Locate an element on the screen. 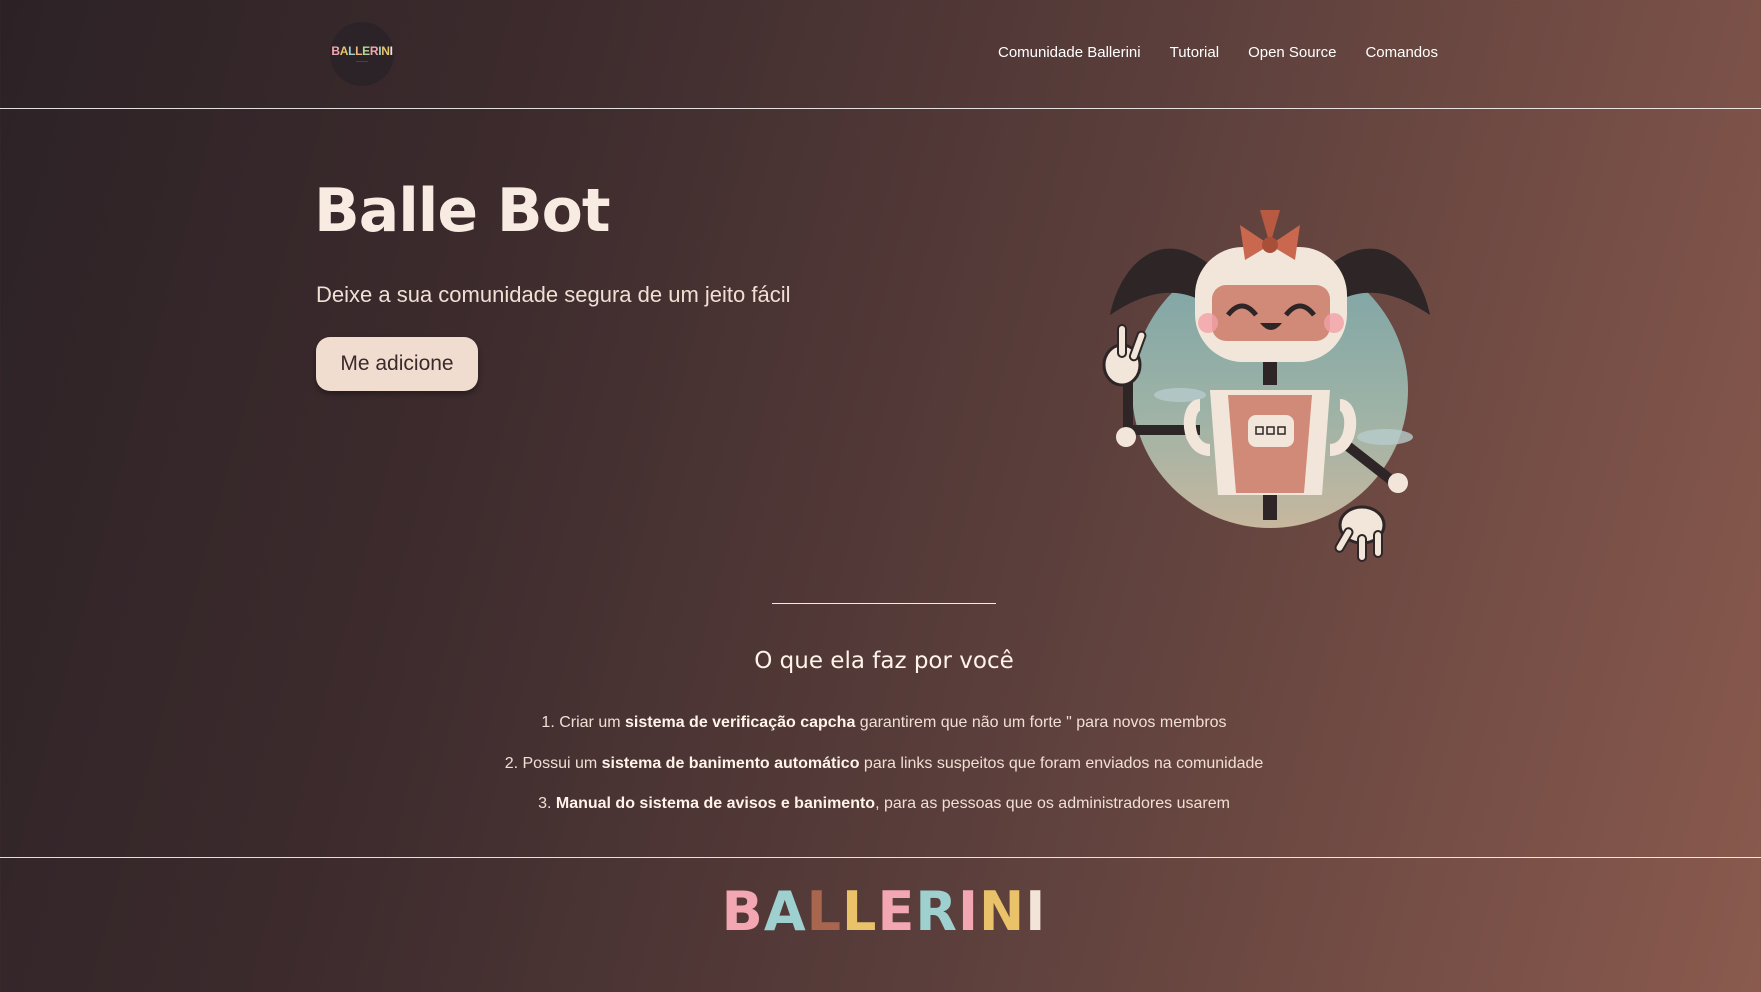 This screenshot has height=992, width=1761. section-divider is located at coordinates (884, 603).